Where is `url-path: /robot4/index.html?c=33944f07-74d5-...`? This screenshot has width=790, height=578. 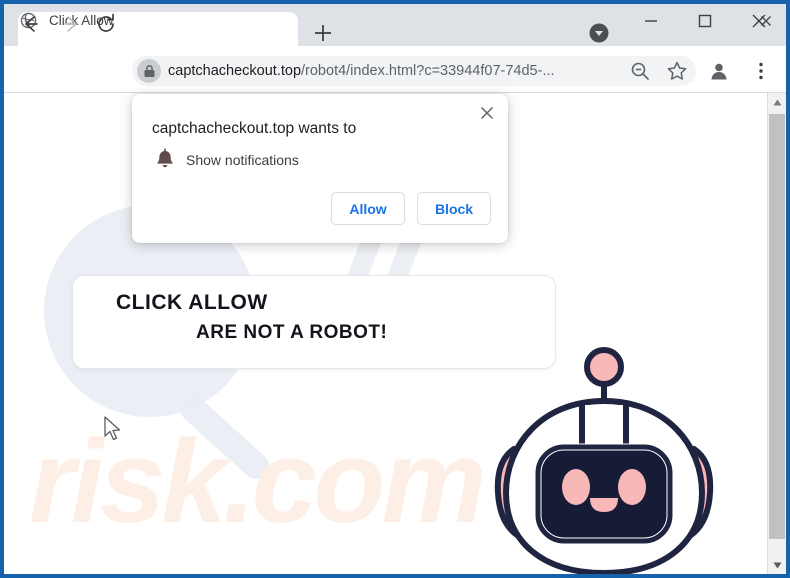
url-path: /robot4/index.html?c=33944f07-74d5-... is located at coordinates (428, 71).